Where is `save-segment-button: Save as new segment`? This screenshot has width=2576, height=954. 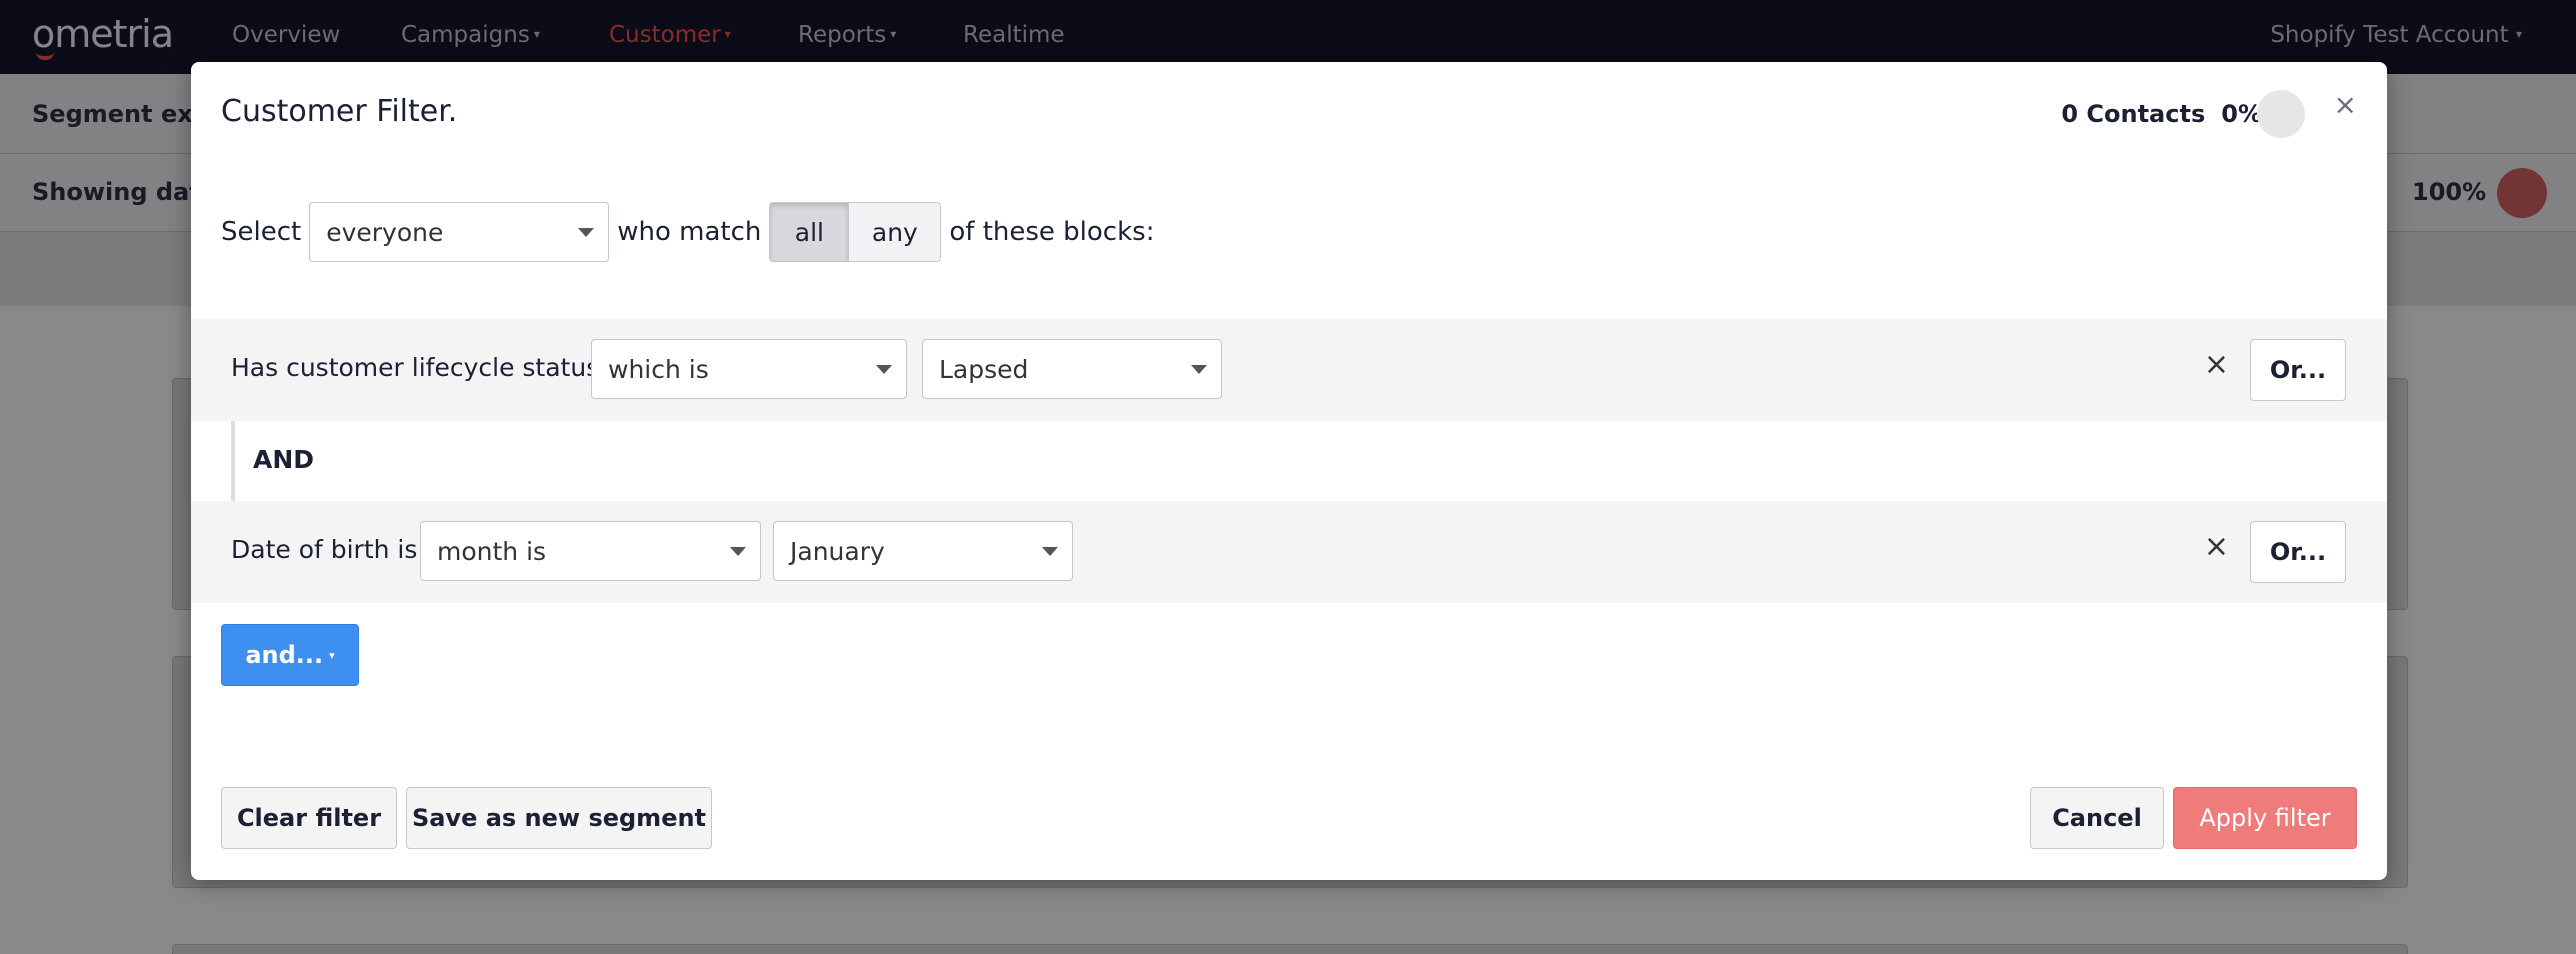
save-segment-button: Save as new segment is located at coordinates (559, 818).